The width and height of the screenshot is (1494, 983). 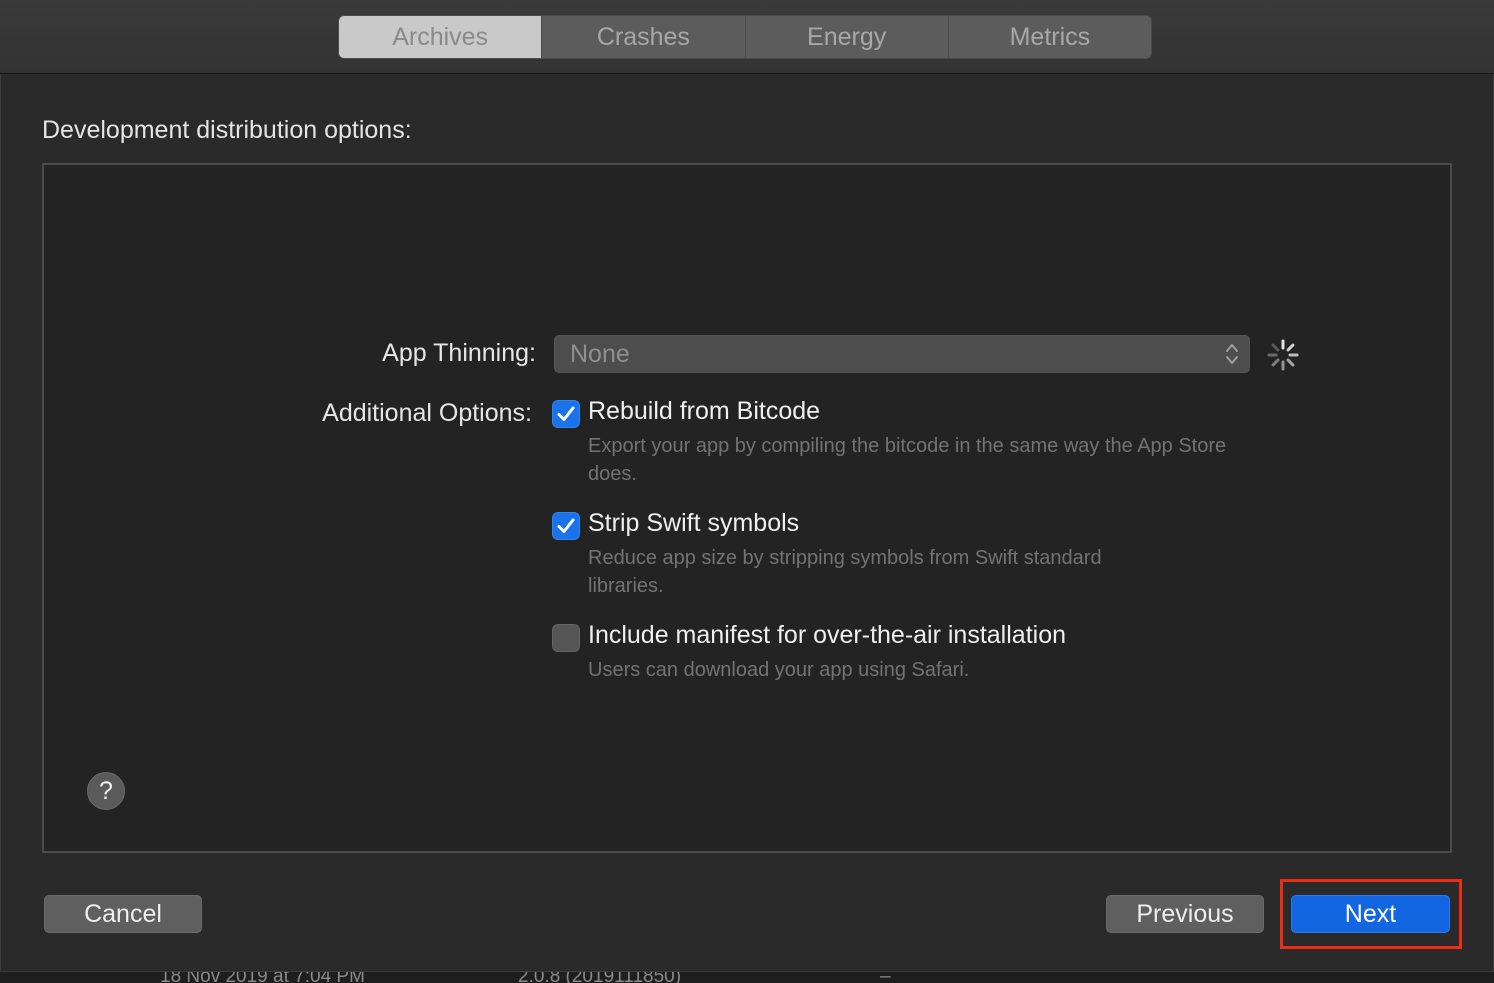 I want to click on tab-crashes: Crashes, so click(x=643, y=37).